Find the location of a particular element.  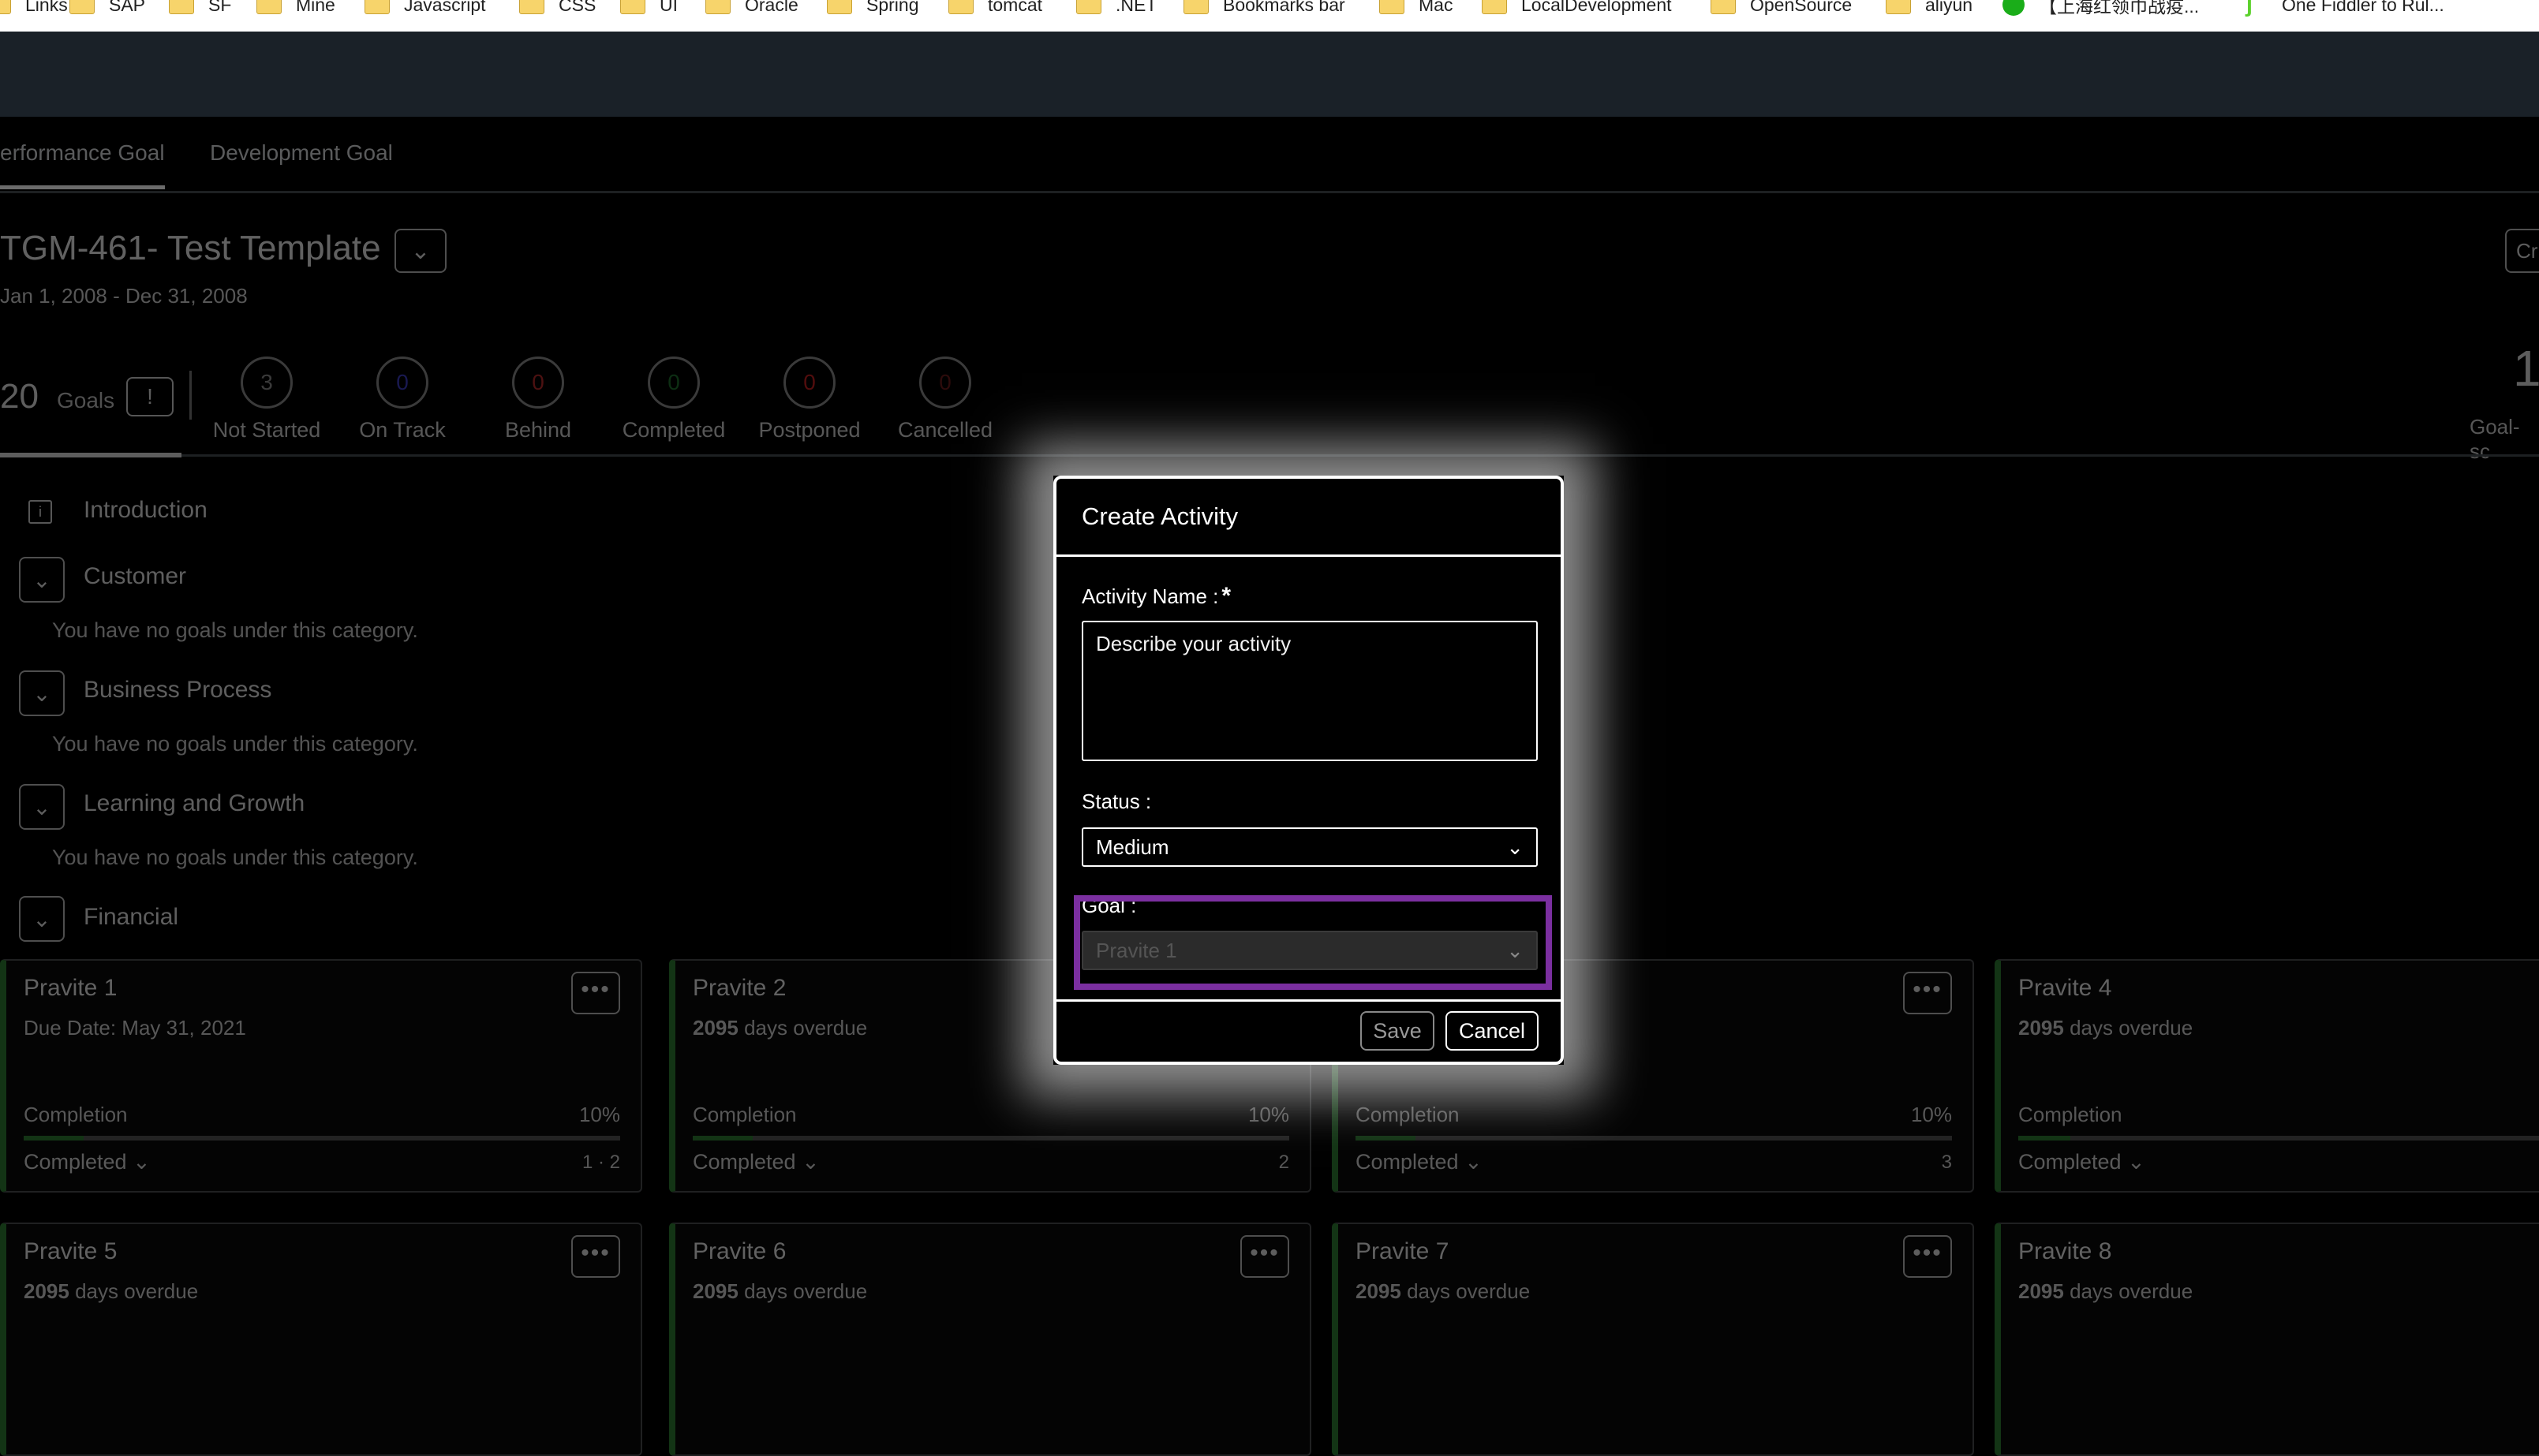

status-value: Medium is located at coordinates (1132, 847).